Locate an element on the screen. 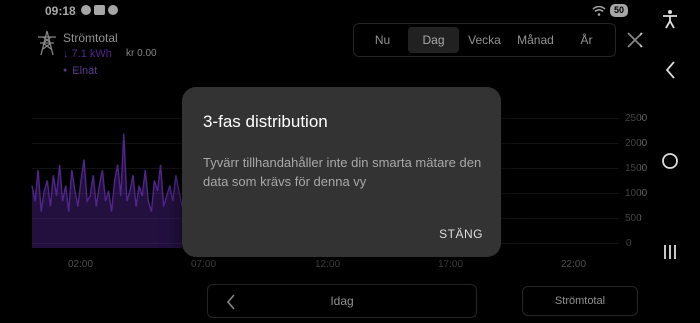 The width and height of the screenshot is (700, 323). back-icon is located at coordinates (670, 72).